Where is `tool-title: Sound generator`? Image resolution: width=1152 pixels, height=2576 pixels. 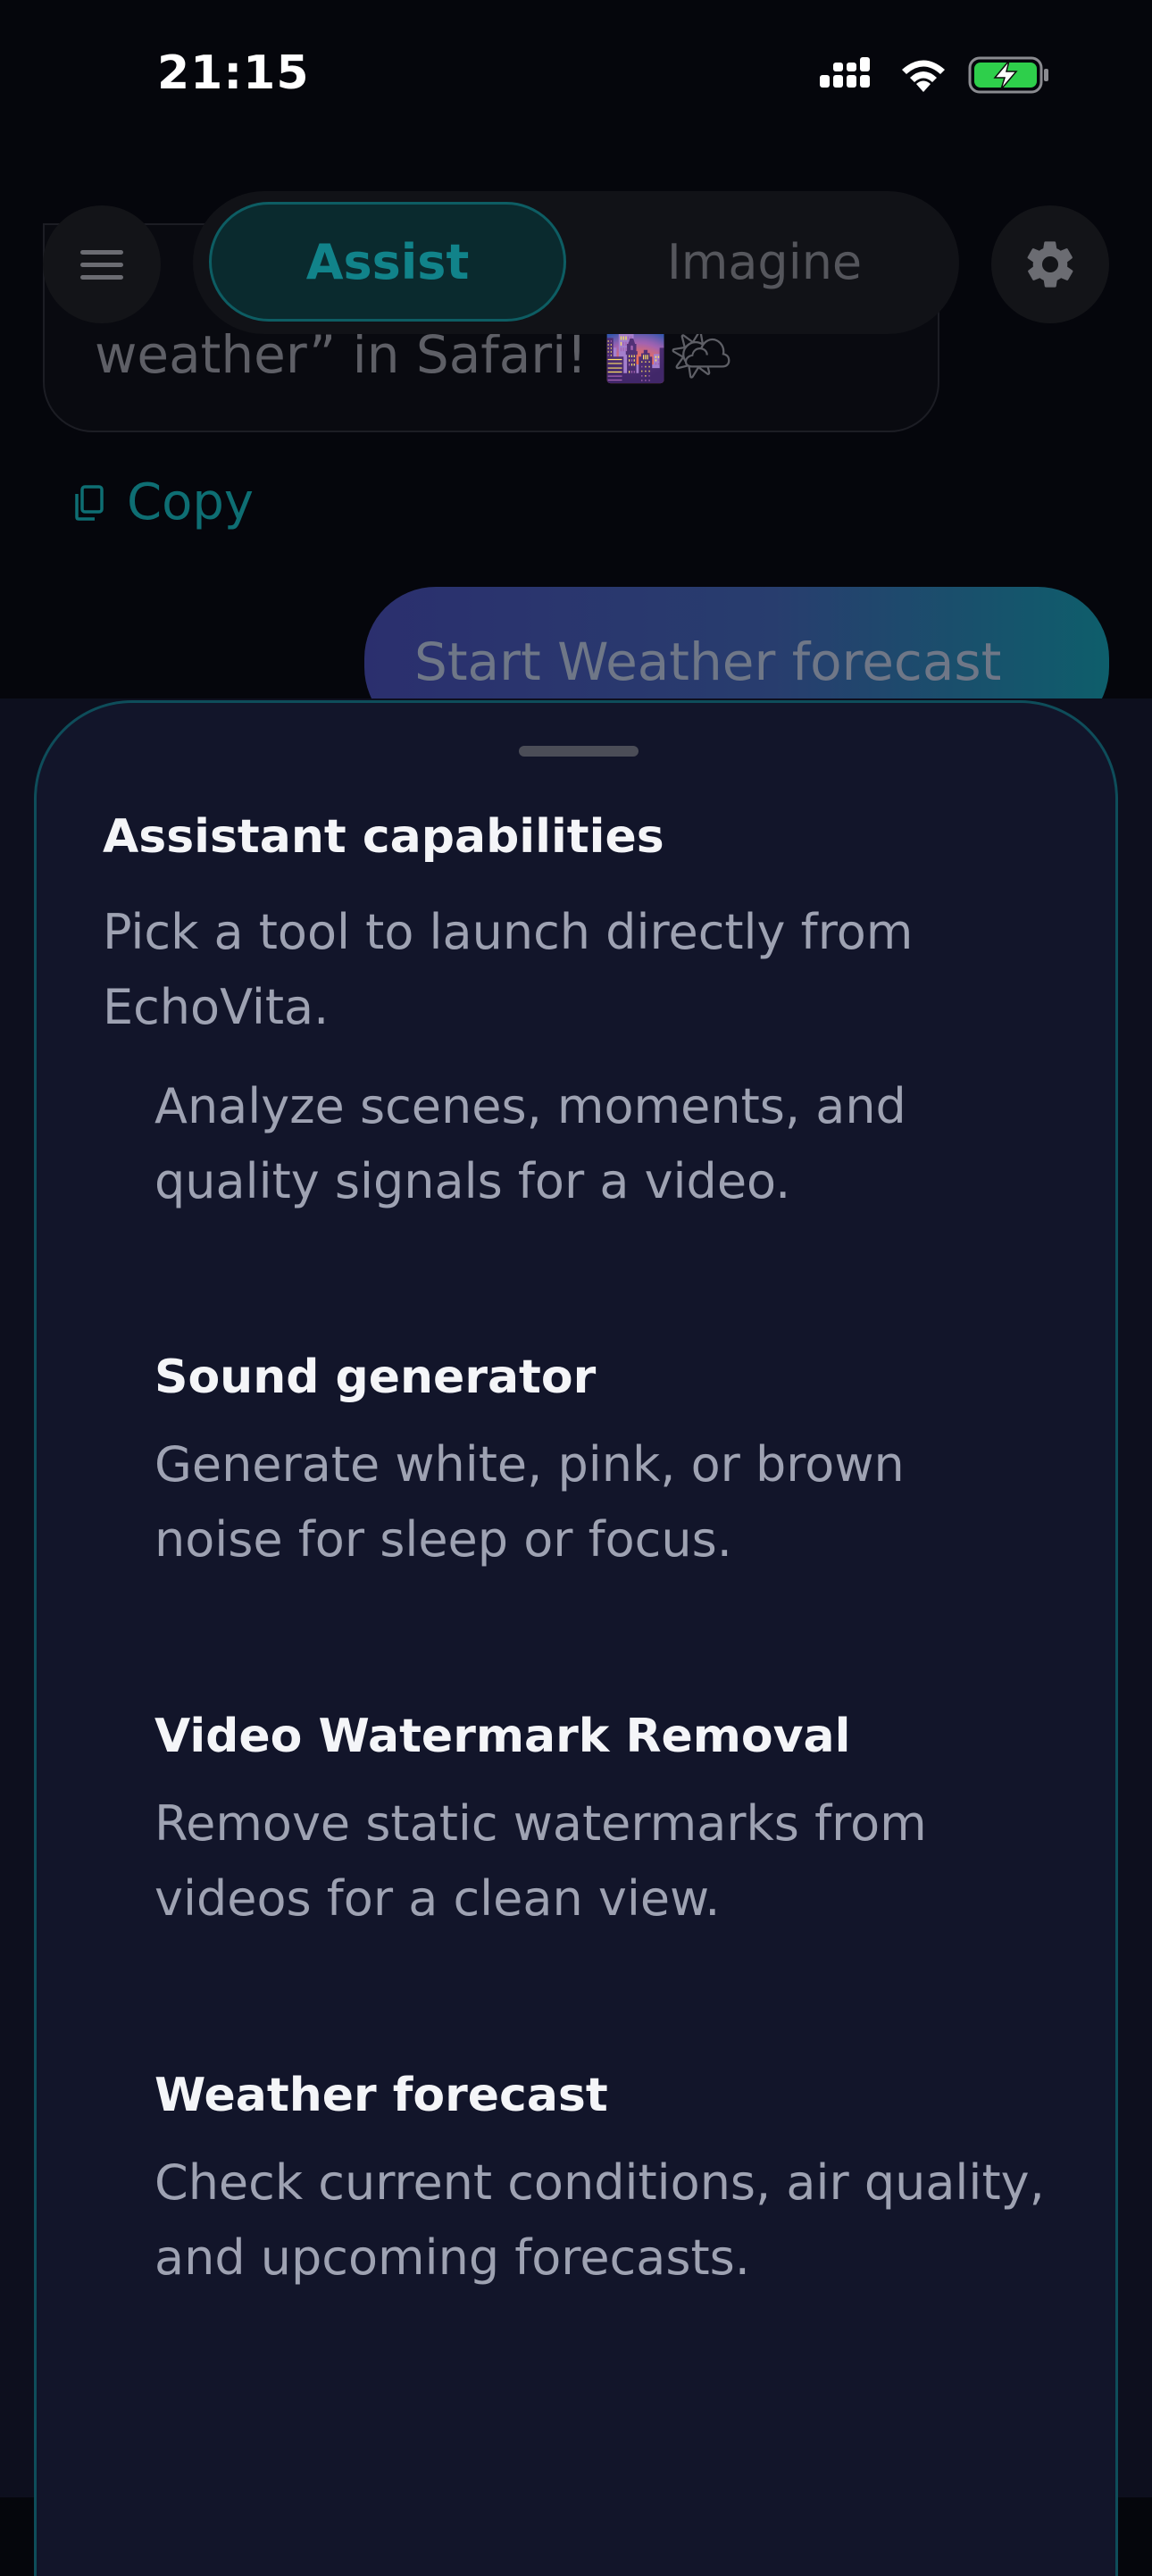 tool-title: Sound generator is located at coordinates (376, 1377).